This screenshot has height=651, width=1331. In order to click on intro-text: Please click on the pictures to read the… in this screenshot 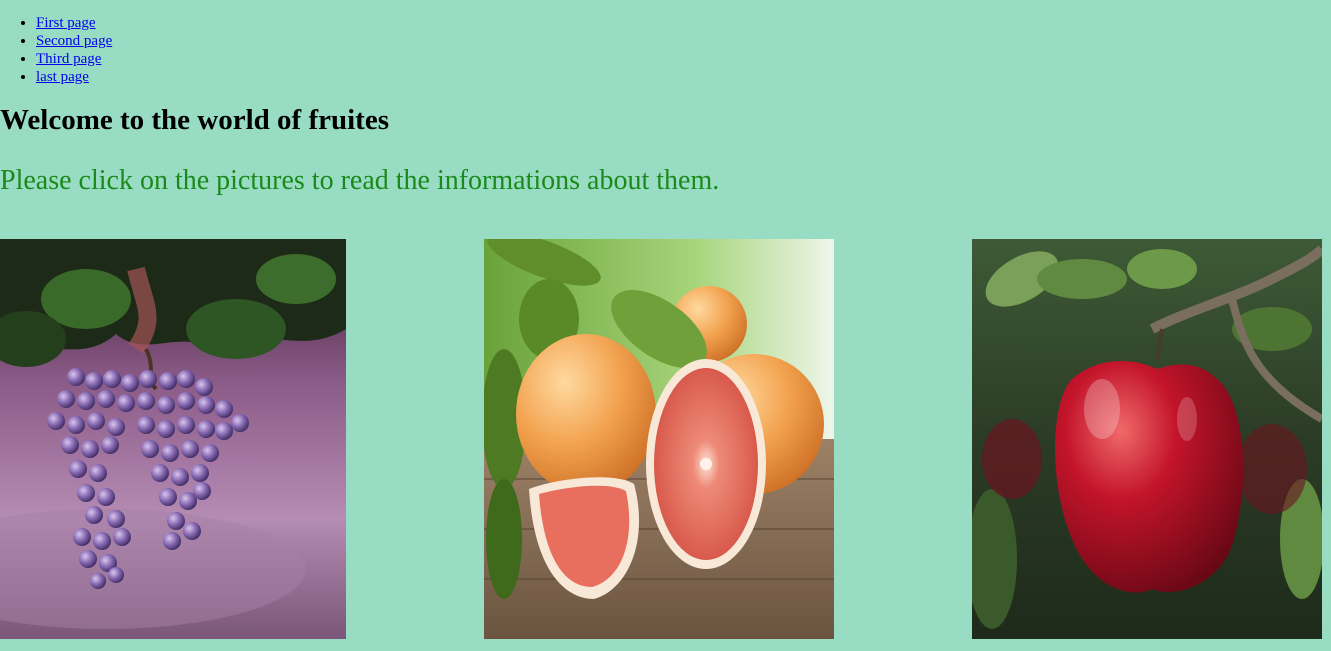, I will do `click(360, 180)`.